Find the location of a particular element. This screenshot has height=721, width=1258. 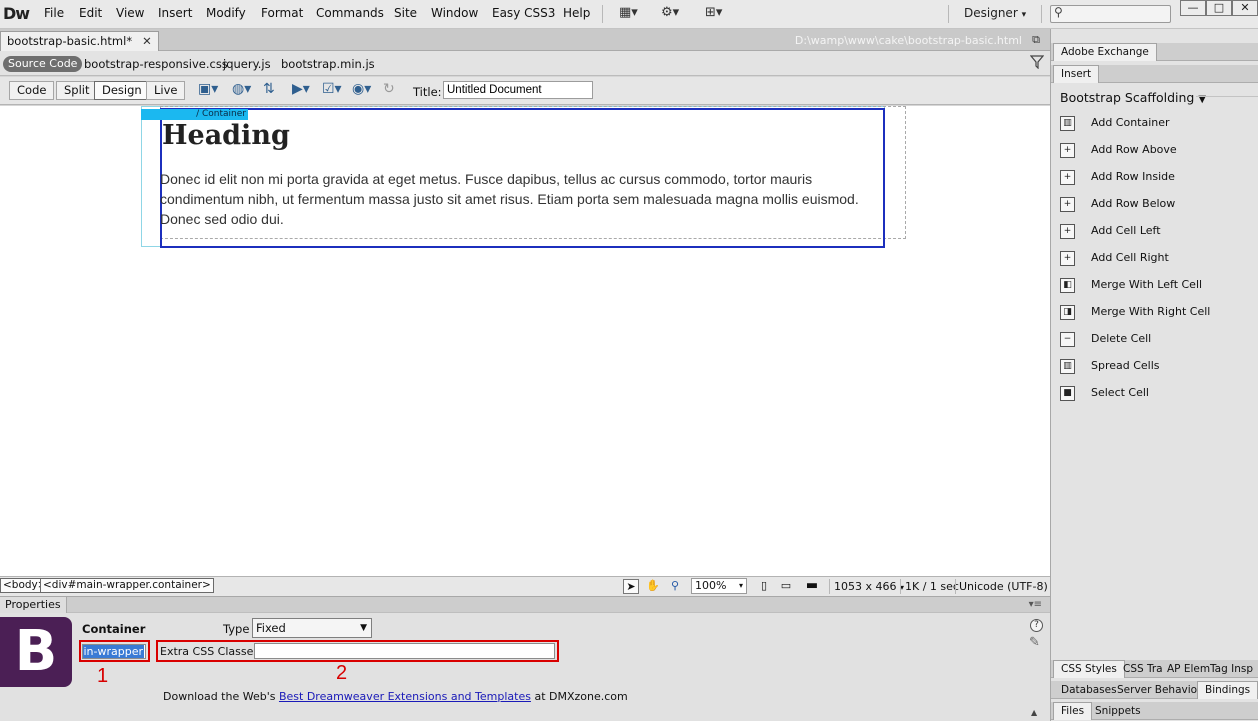

panel-options-icon: ▾≡ is located at coordinates (1035, 604).